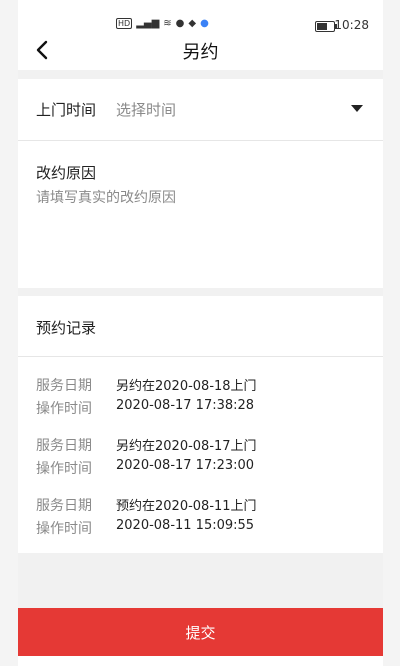 The width and height of the screenshot is (400, 666). I want to click on bottom-spacer, so click(200, 580).